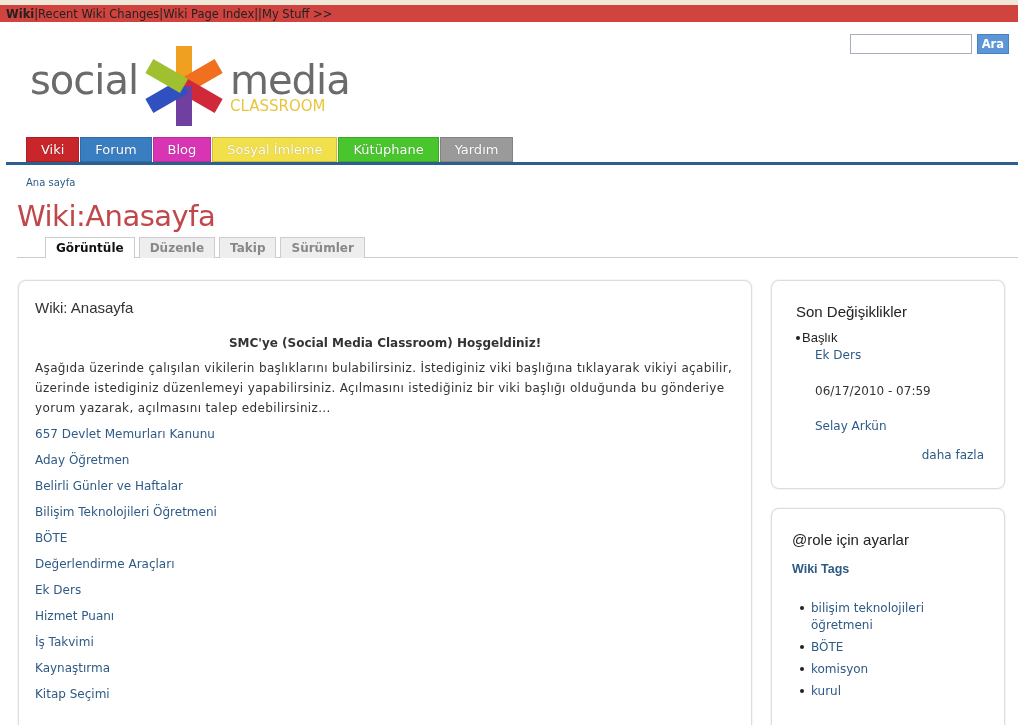 The image size is (1018, 725). Describe the element at coordinates (117, 216) in the screenshot. I see `page-title: Wiki:Anasayfa` at that location.